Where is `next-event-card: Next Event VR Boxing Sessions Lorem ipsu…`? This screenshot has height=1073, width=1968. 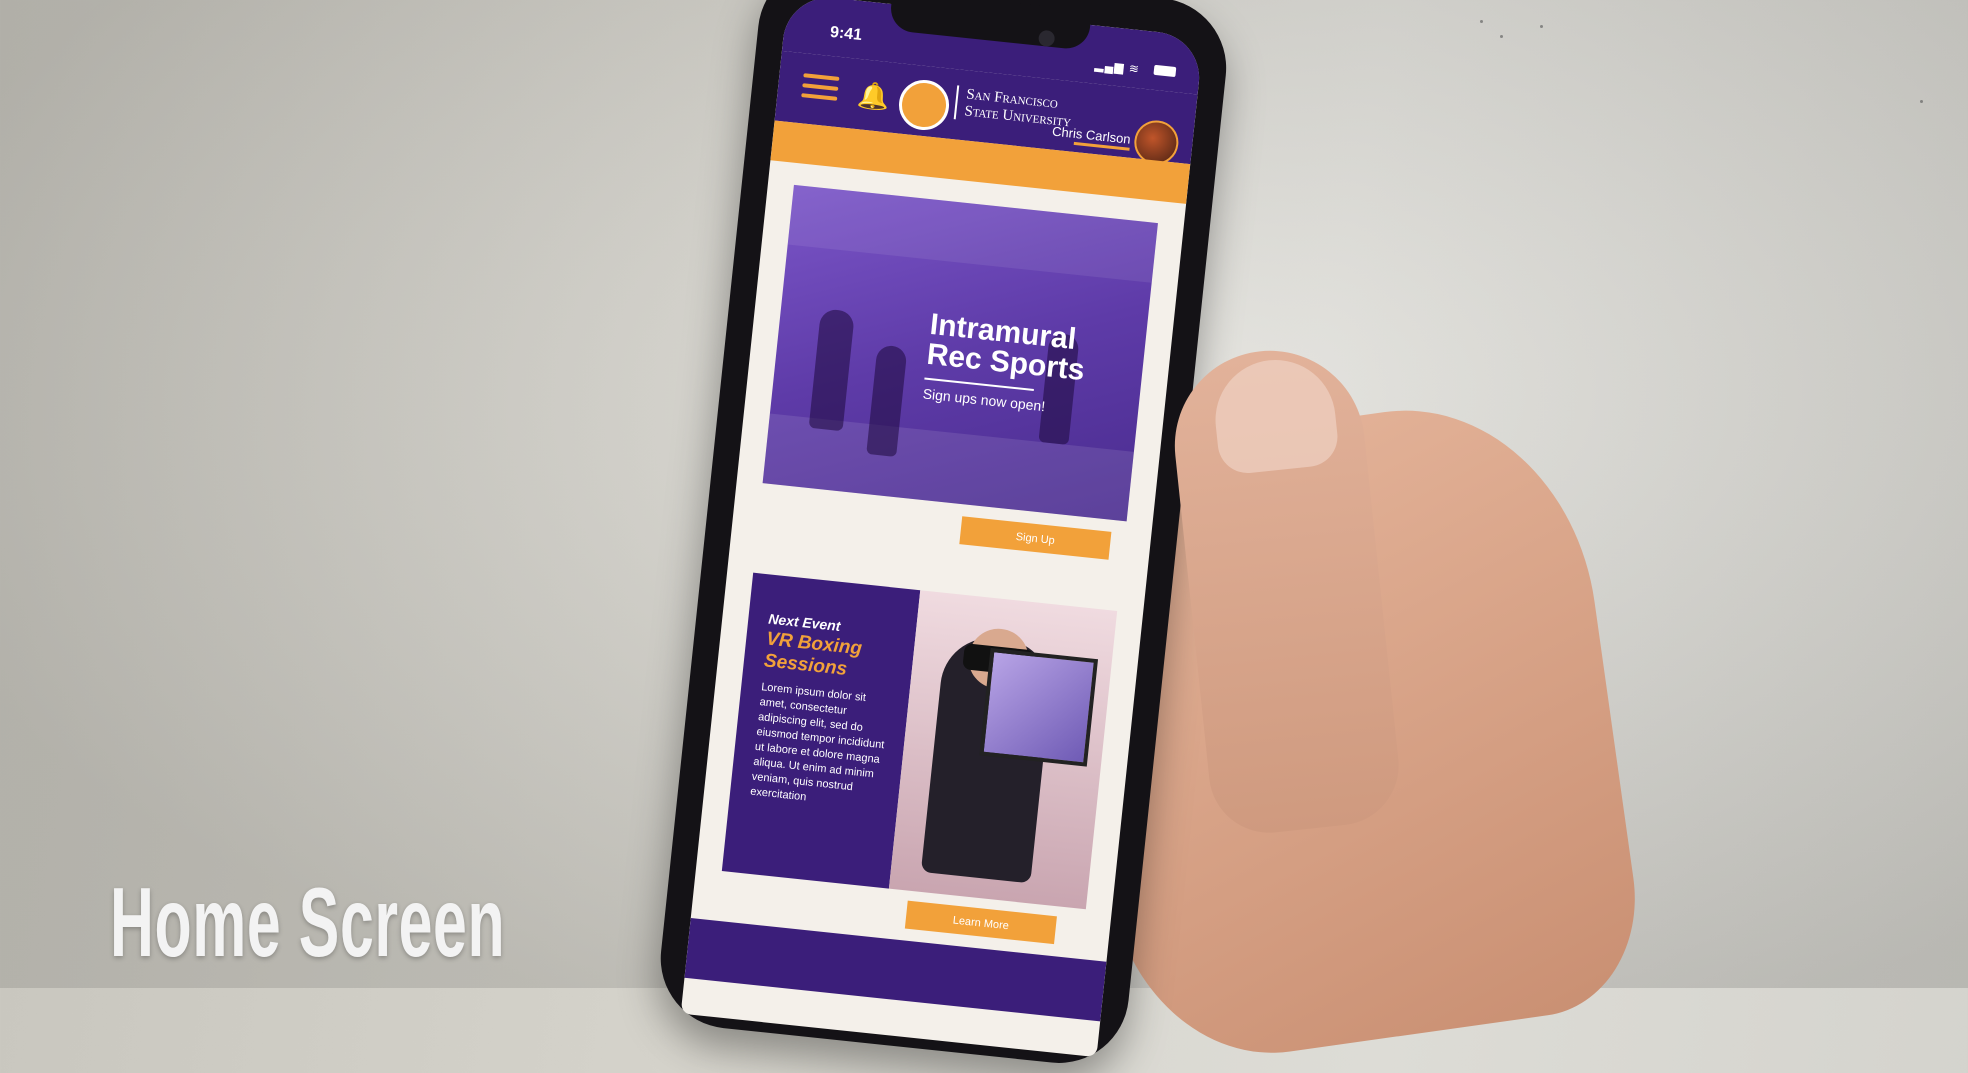
next-event-card: Next Event VR Boxing Sessions Lorem ipsu… is located at coordinates (919, 741).